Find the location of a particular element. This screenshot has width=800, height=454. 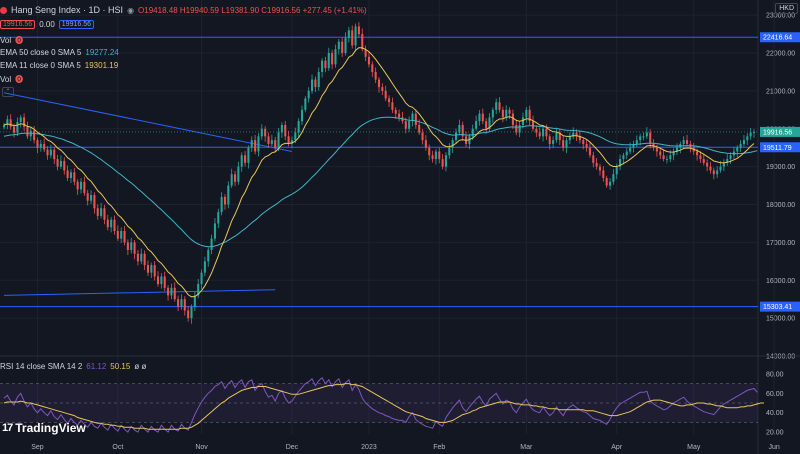

collapse-legend-icon: ⌃ is located at coordinates (8, 92).